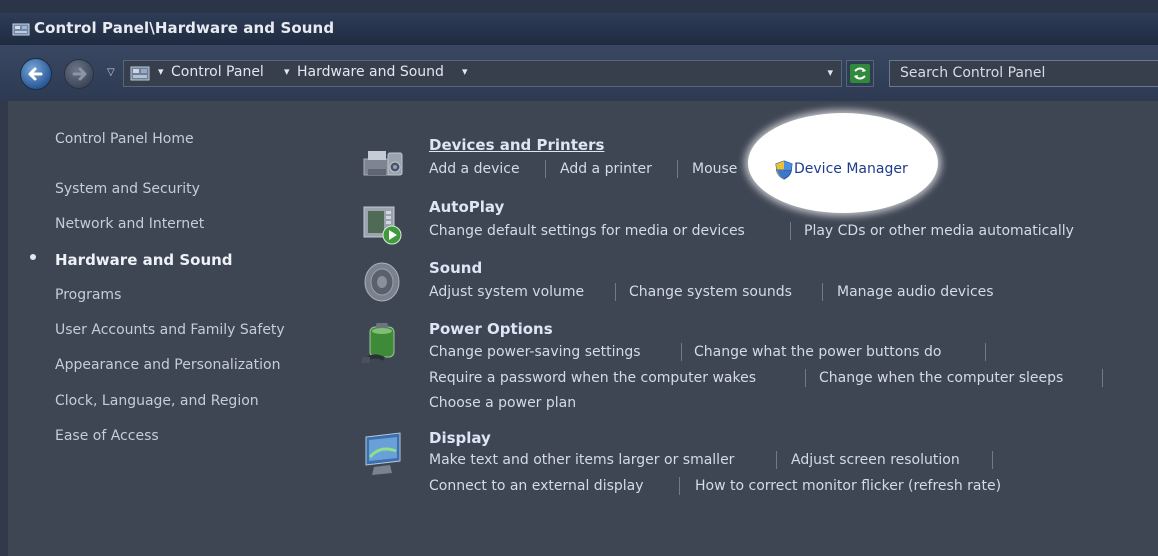 Image resolution: width=1158 pixels, height=556 pixels. Describe the element at coordinates (506, 292) in the screenshot. I see `adjust-system-volume-link: Adjust system volume` at that location.